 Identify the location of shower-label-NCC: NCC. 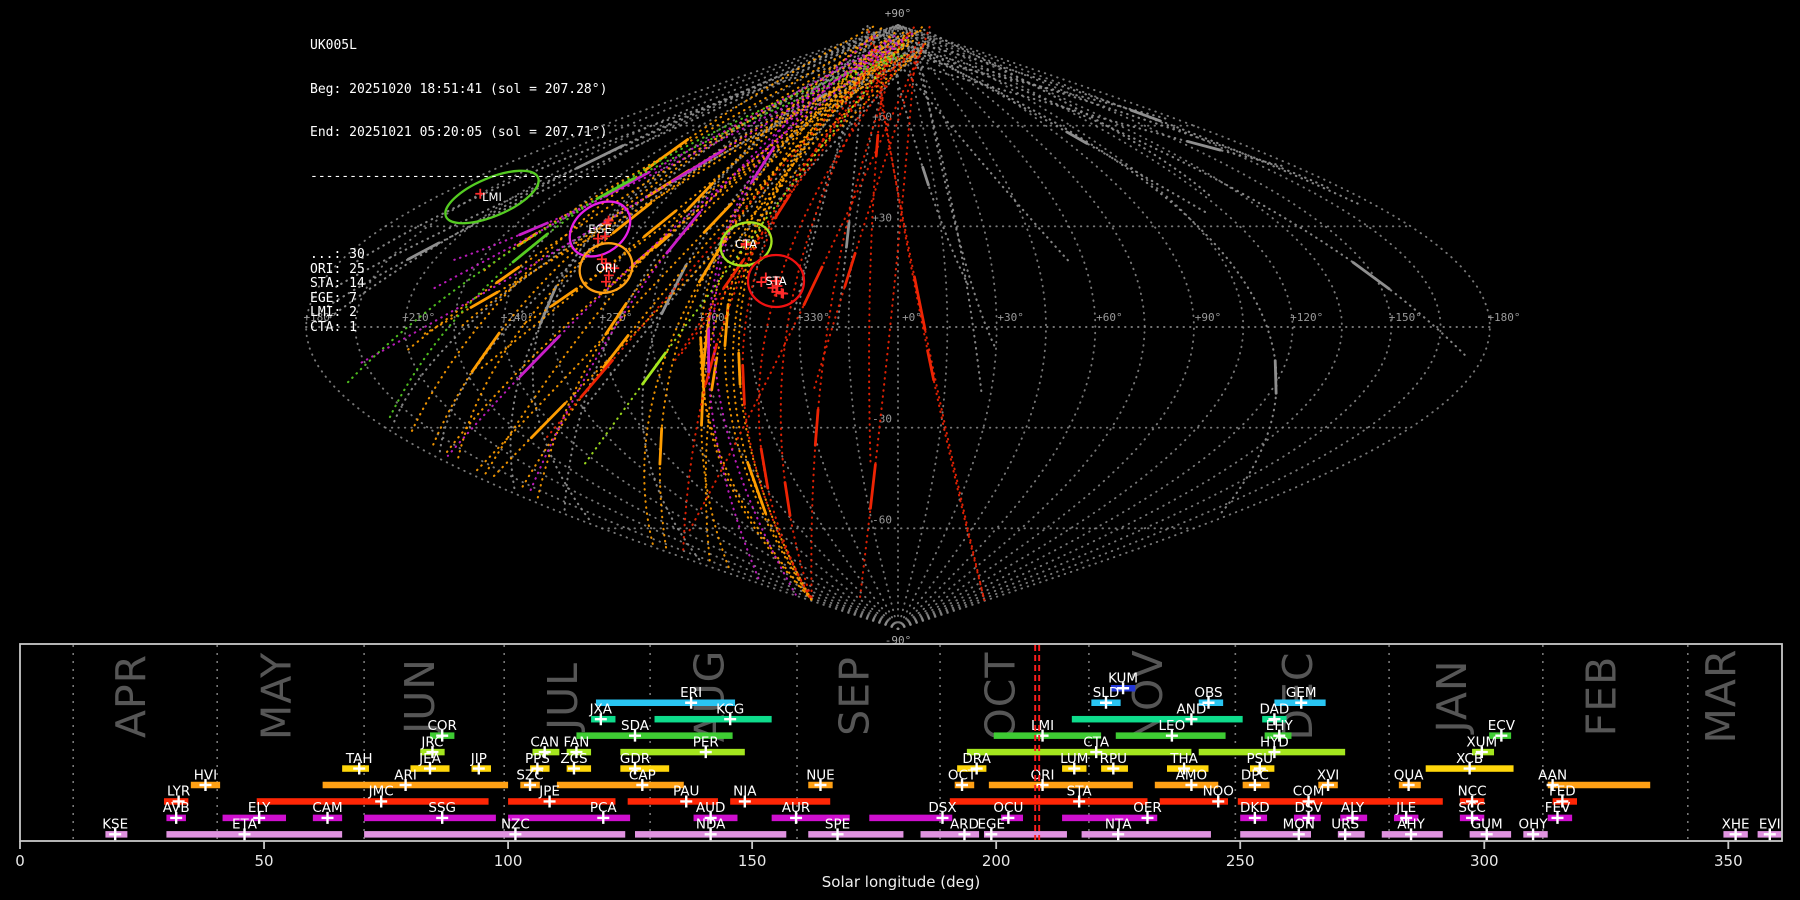
(1472, 792).